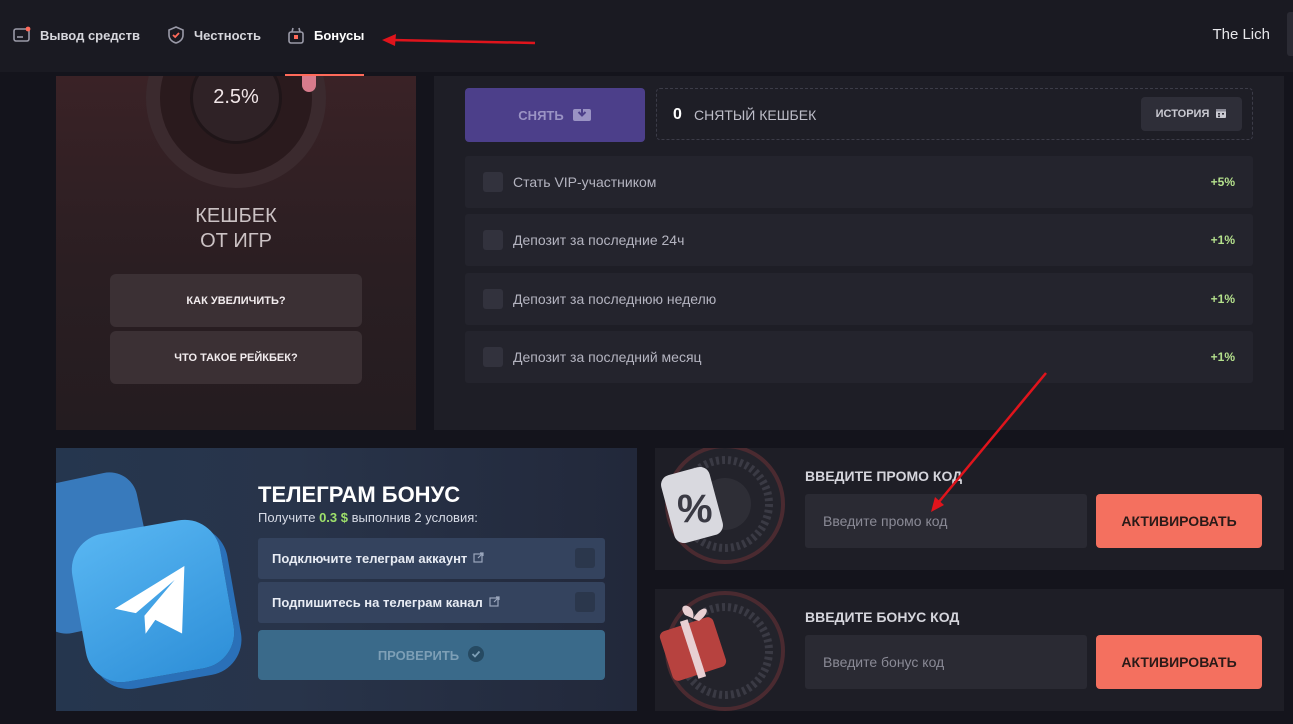 The height and width of the screenshot is (724, 1293). Describe the element at coordinates (90, 35) in the screenshot. I see `nav-withdraw-label: Вывод средств` at that location.